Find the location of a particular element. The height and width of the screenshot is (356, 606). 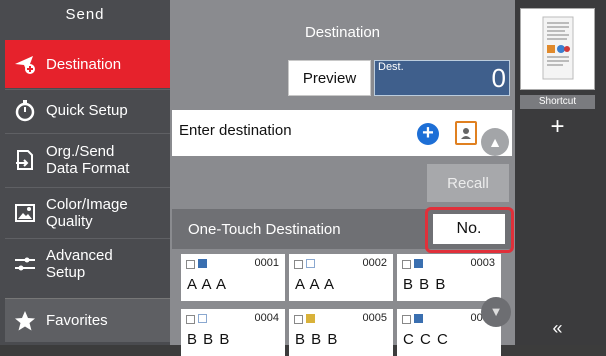

sidebar-item-label: Quick Setup is located at coordinates (87, 110).